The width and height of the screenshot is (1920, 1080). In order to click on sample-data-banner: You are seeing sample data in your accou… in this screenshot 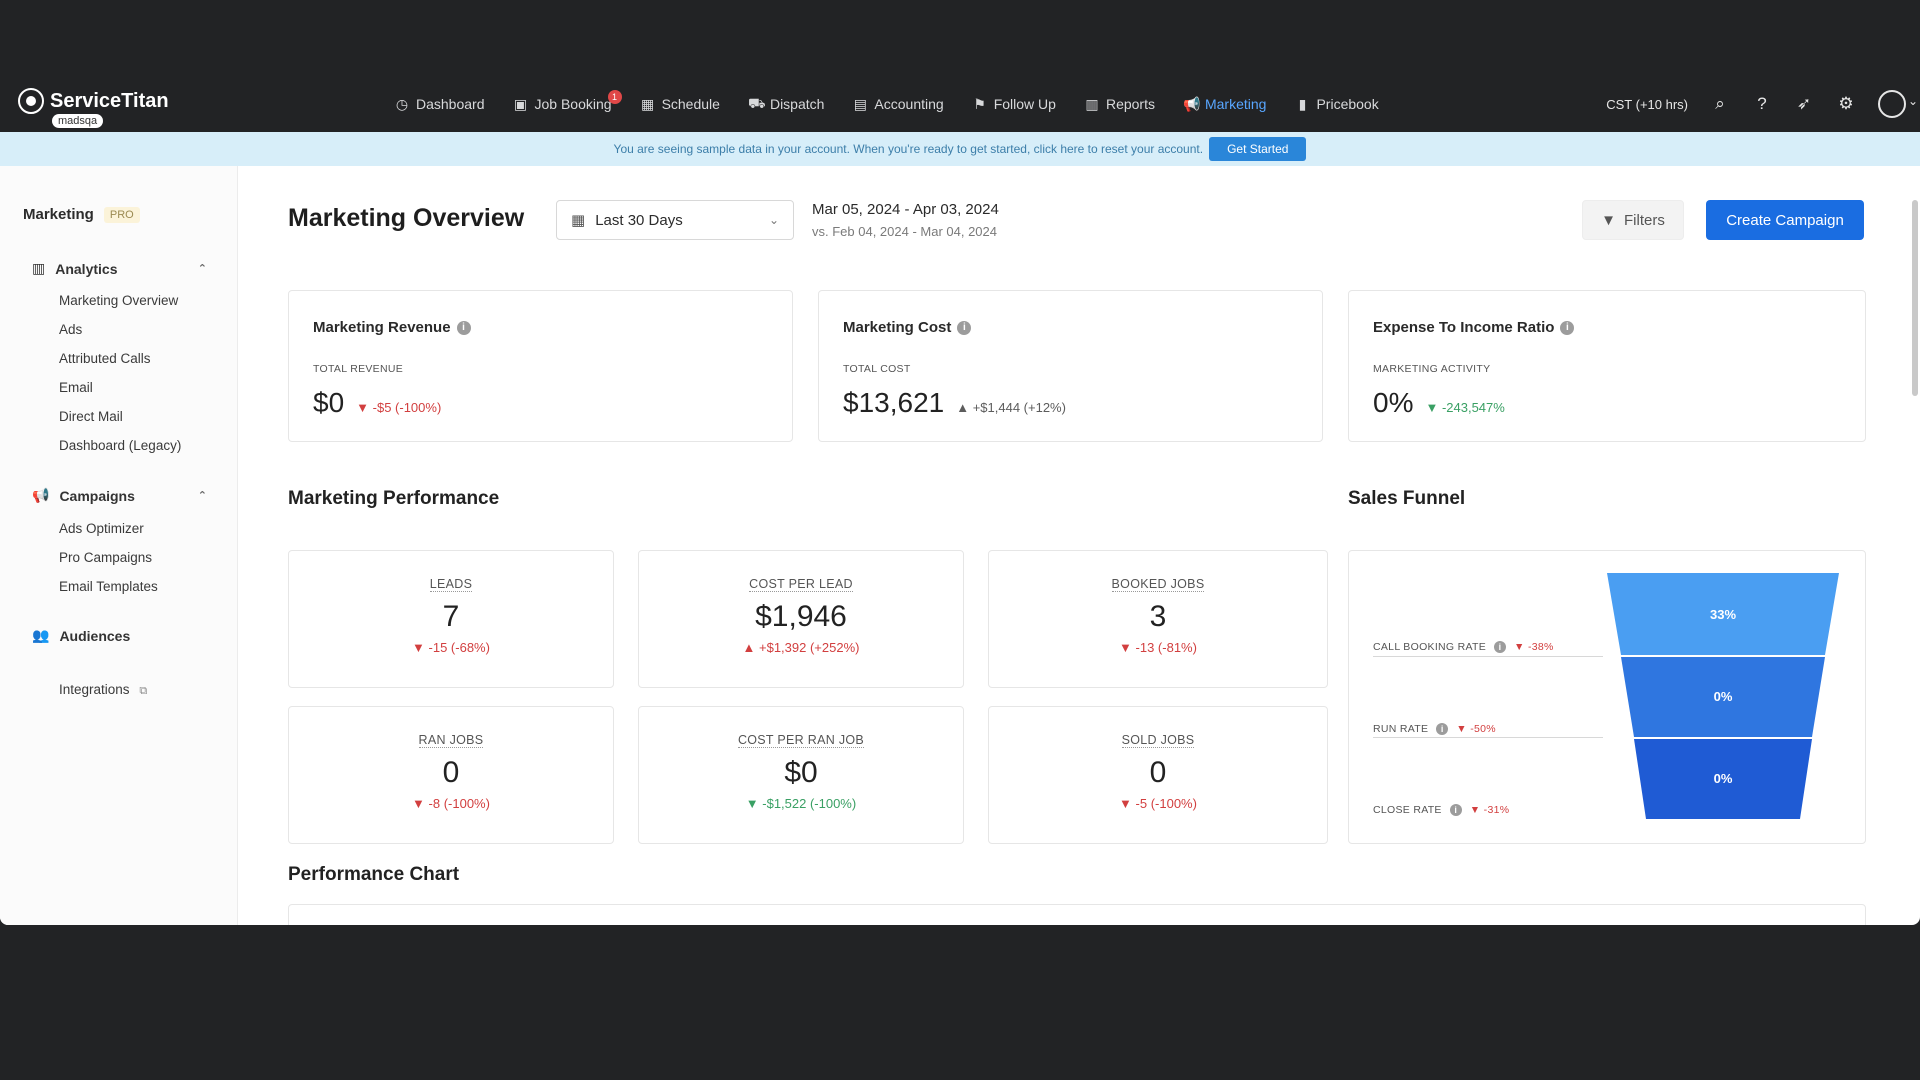, I will do `click(960, 149)`.